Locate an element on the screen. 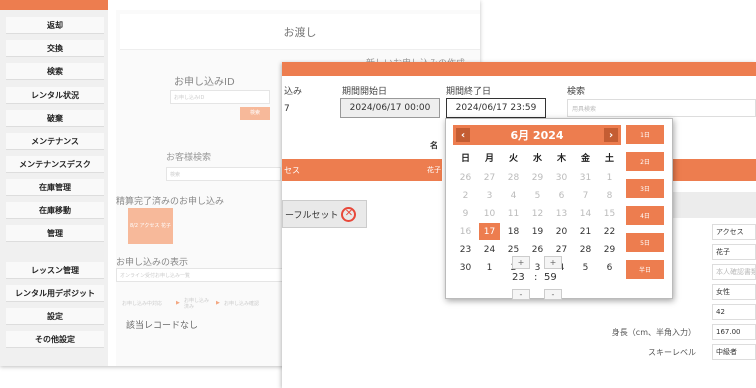 The width and height of the screenshot is (756, 388). calendar-day: 22 is located at coordinates (609, 231).